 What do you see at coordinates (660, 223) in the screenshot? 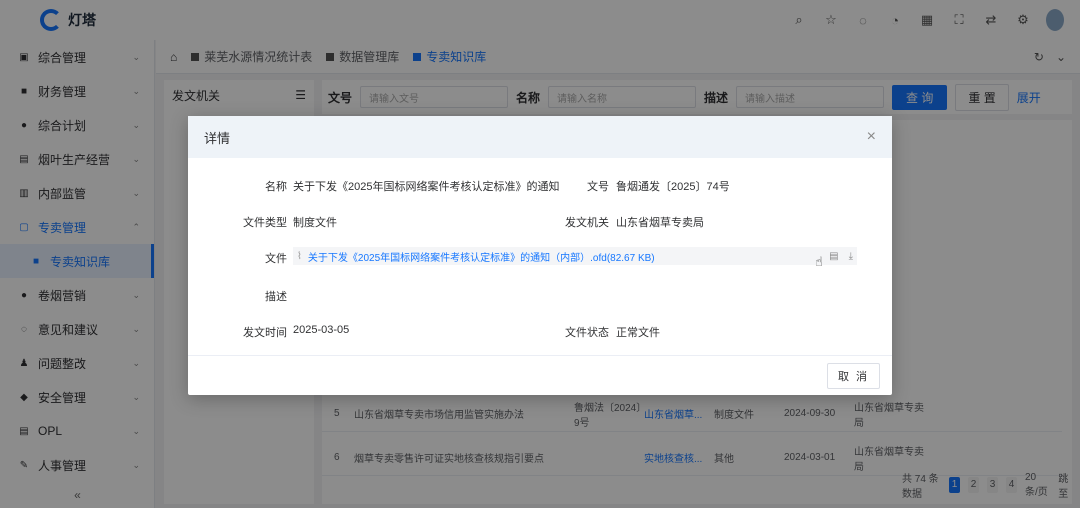
I see `issuer-value: 山东省烟草专卖局` at bounding box center [660, 223].